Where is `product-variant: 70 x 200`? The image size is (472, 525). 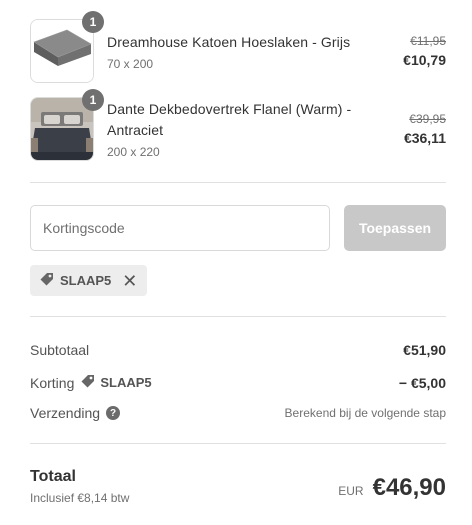 product-variant: 70 x 200 is located at coordinates (130, 63).